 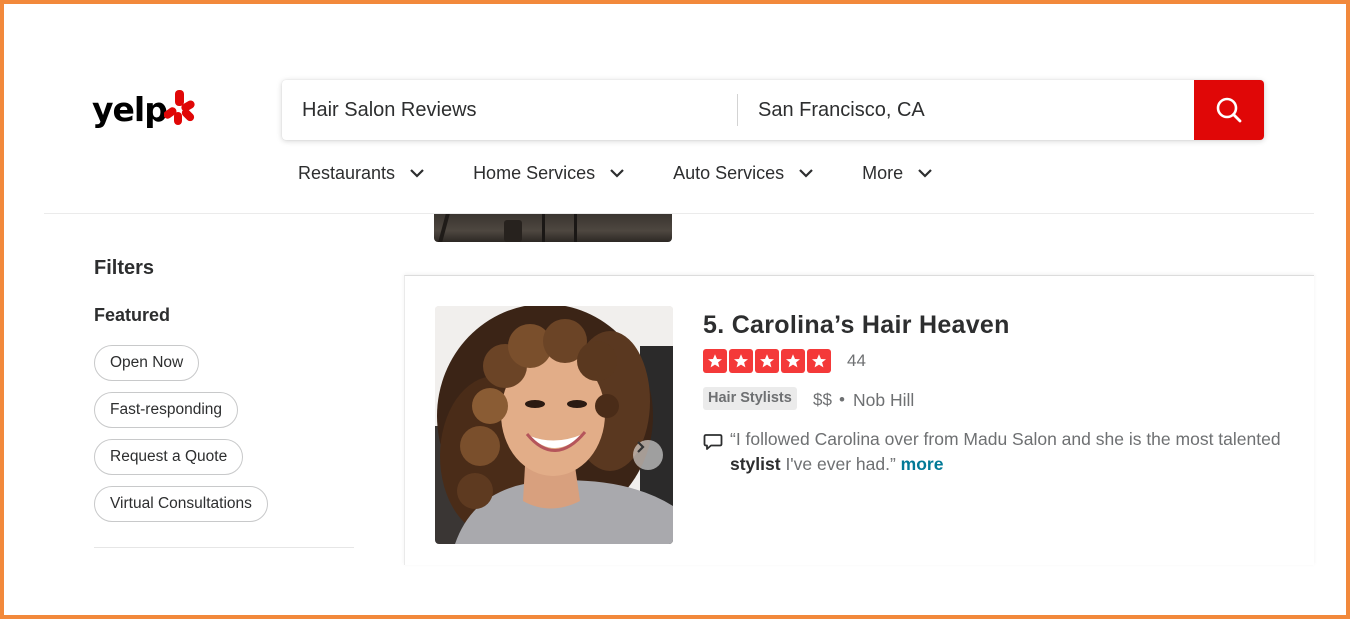 What do you see at coordinates (840, 464) in the screenshot?
I see `snippet-text-end: I've ever had.”` at bounding box center [840, 464].